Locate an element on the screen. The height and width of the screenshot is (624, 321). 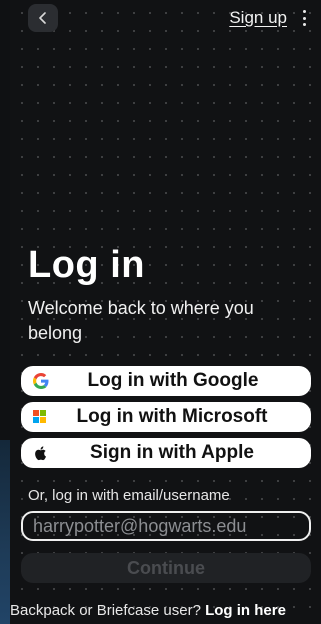
legacy-login-link: Log in here is located at coordinates (245, 610).